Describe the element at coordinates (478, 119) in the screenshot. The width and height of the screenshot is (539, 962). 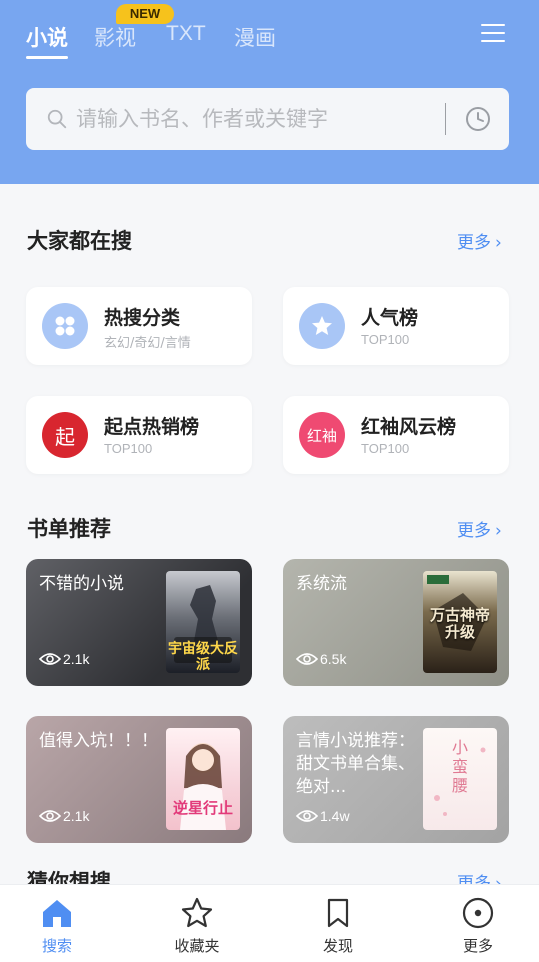
I see `history-clock-icon` at that location.